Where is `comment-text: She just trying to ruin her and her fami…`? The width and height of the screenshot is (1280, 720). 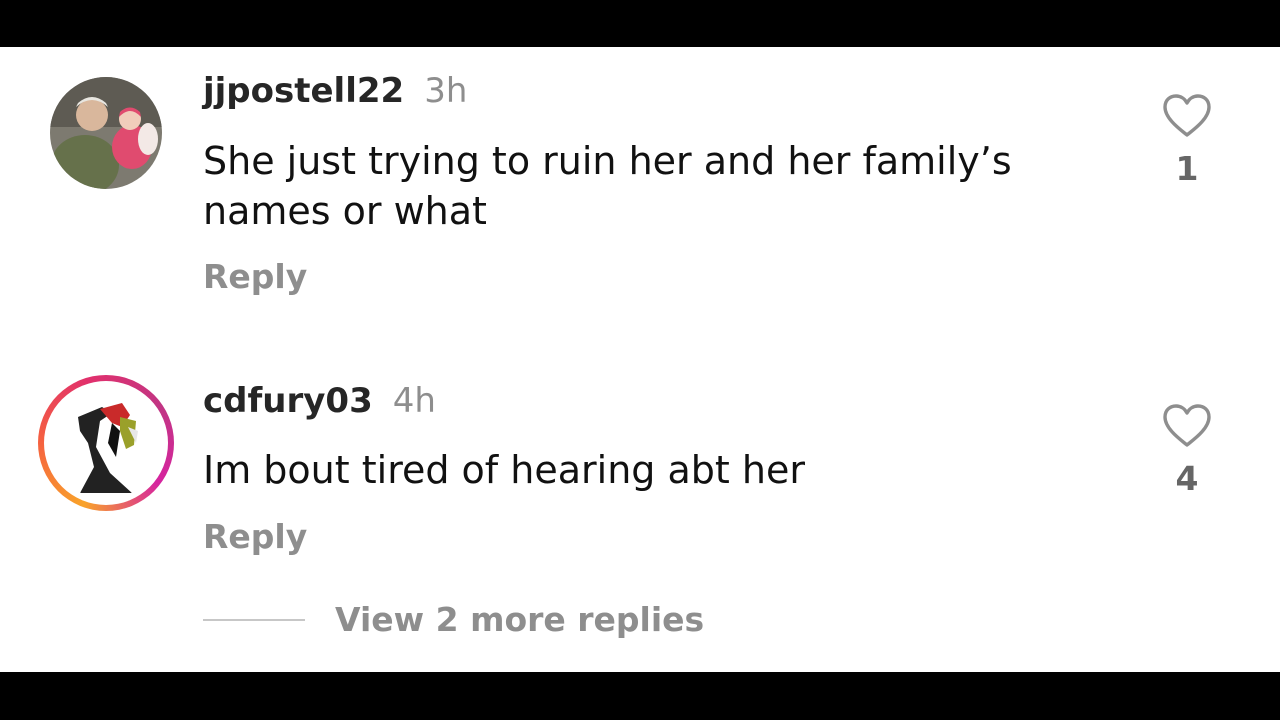
comment-text: She just trying to ruin her and her fami… is located at coordinates (607, 186).